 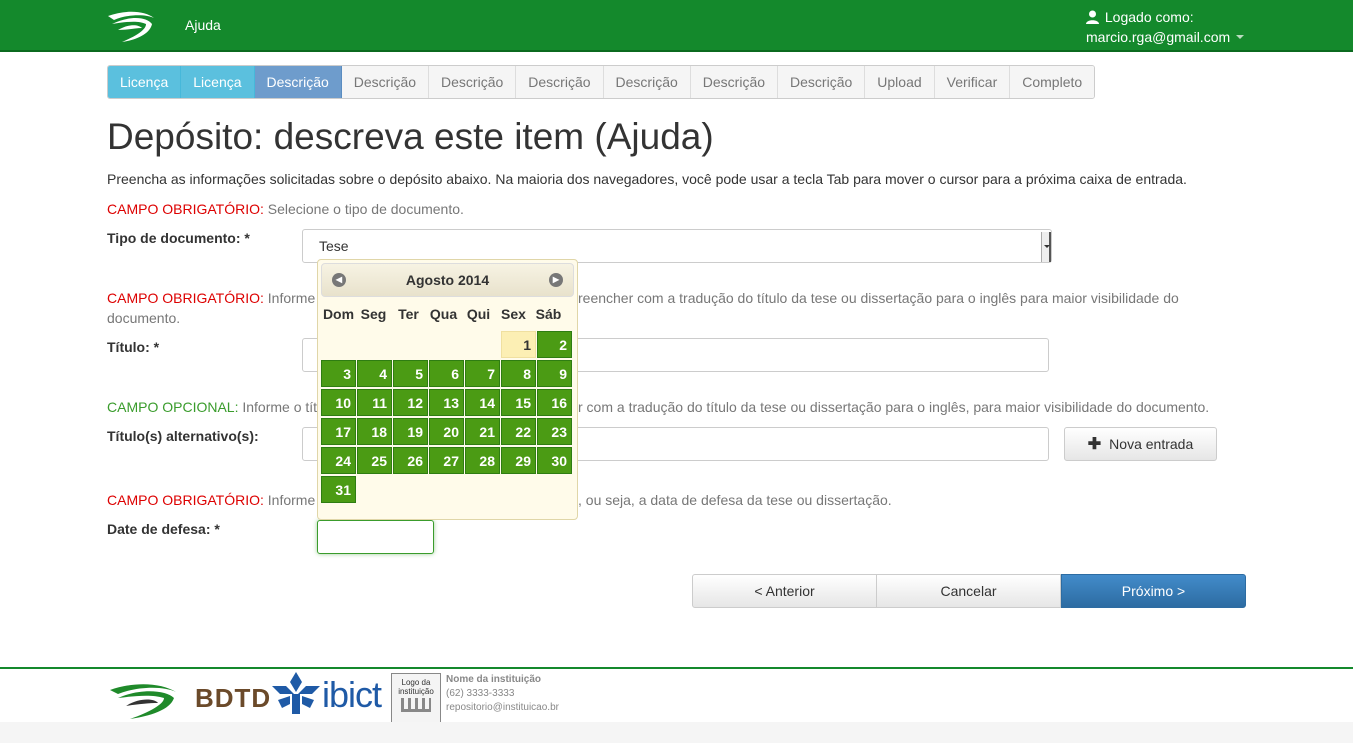 I want to click on footer-divider, so click(x=676, y=668).